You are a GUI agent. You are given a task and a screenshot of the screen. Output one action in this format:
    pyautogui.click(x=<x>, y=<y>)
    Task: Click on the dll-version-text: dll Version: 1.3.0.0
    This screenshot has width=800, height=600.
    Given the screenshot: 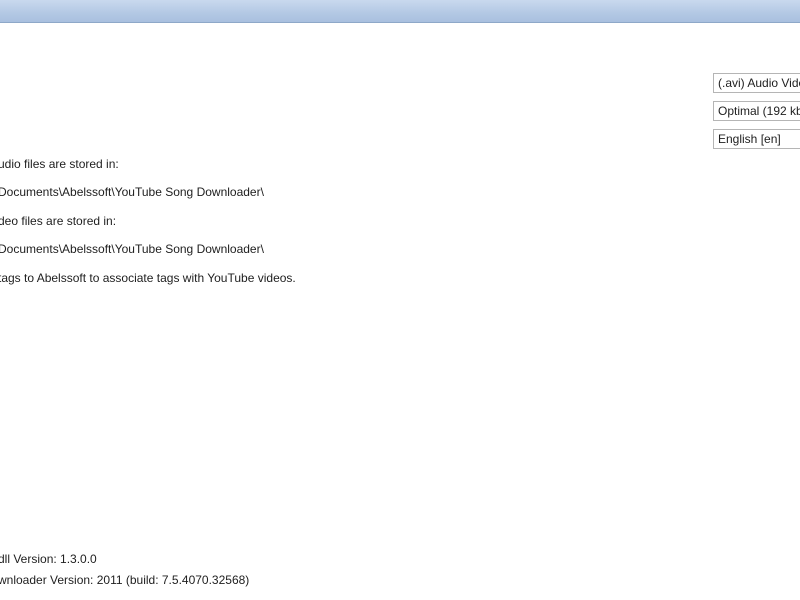 What is the action you would take?
    pyautogui.click(x=48, y=559)
    